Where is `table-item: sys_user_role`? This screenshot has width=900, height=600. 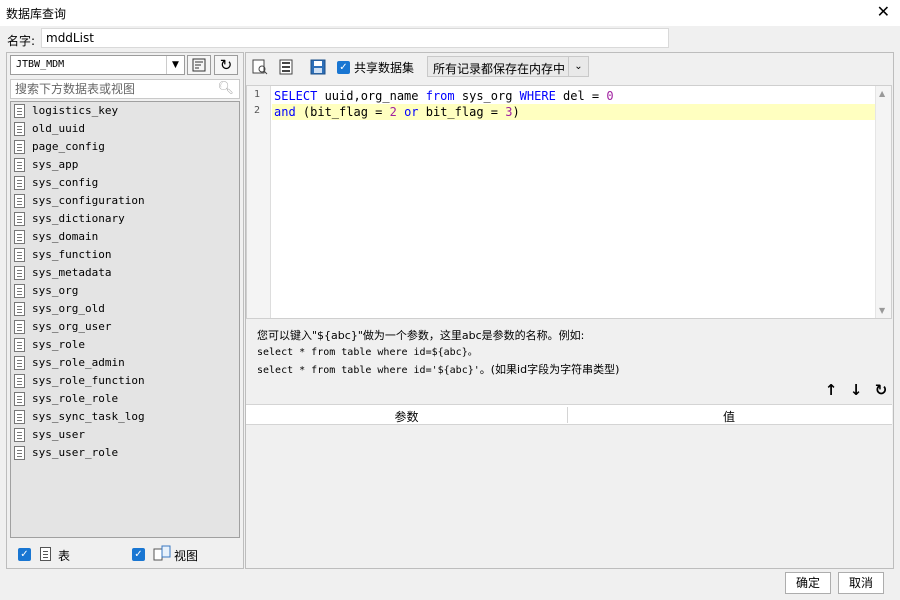
table-item: sys_user_role is located at coordinates (125, 453).